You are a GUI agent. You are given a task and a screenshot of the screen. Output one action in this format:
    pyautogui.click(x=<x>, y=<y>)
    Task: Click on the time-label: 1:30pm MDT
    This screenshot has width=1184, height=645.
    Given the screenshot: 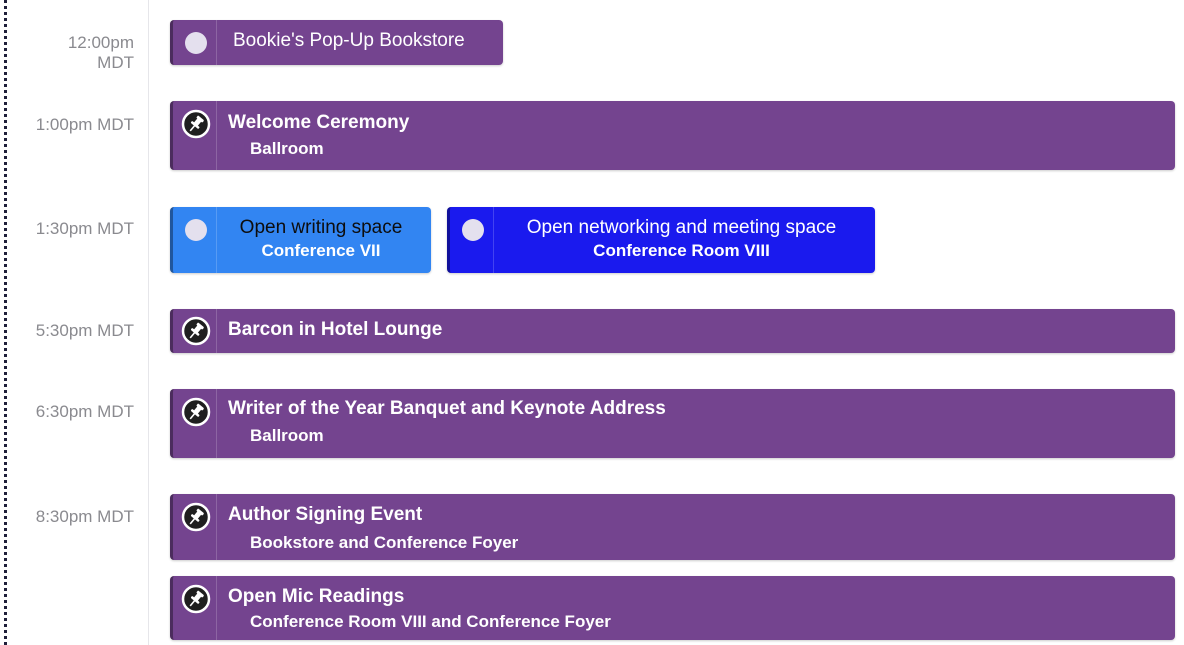 What is the action you would take?
    pyautogui.click(x=84, y=228)
    